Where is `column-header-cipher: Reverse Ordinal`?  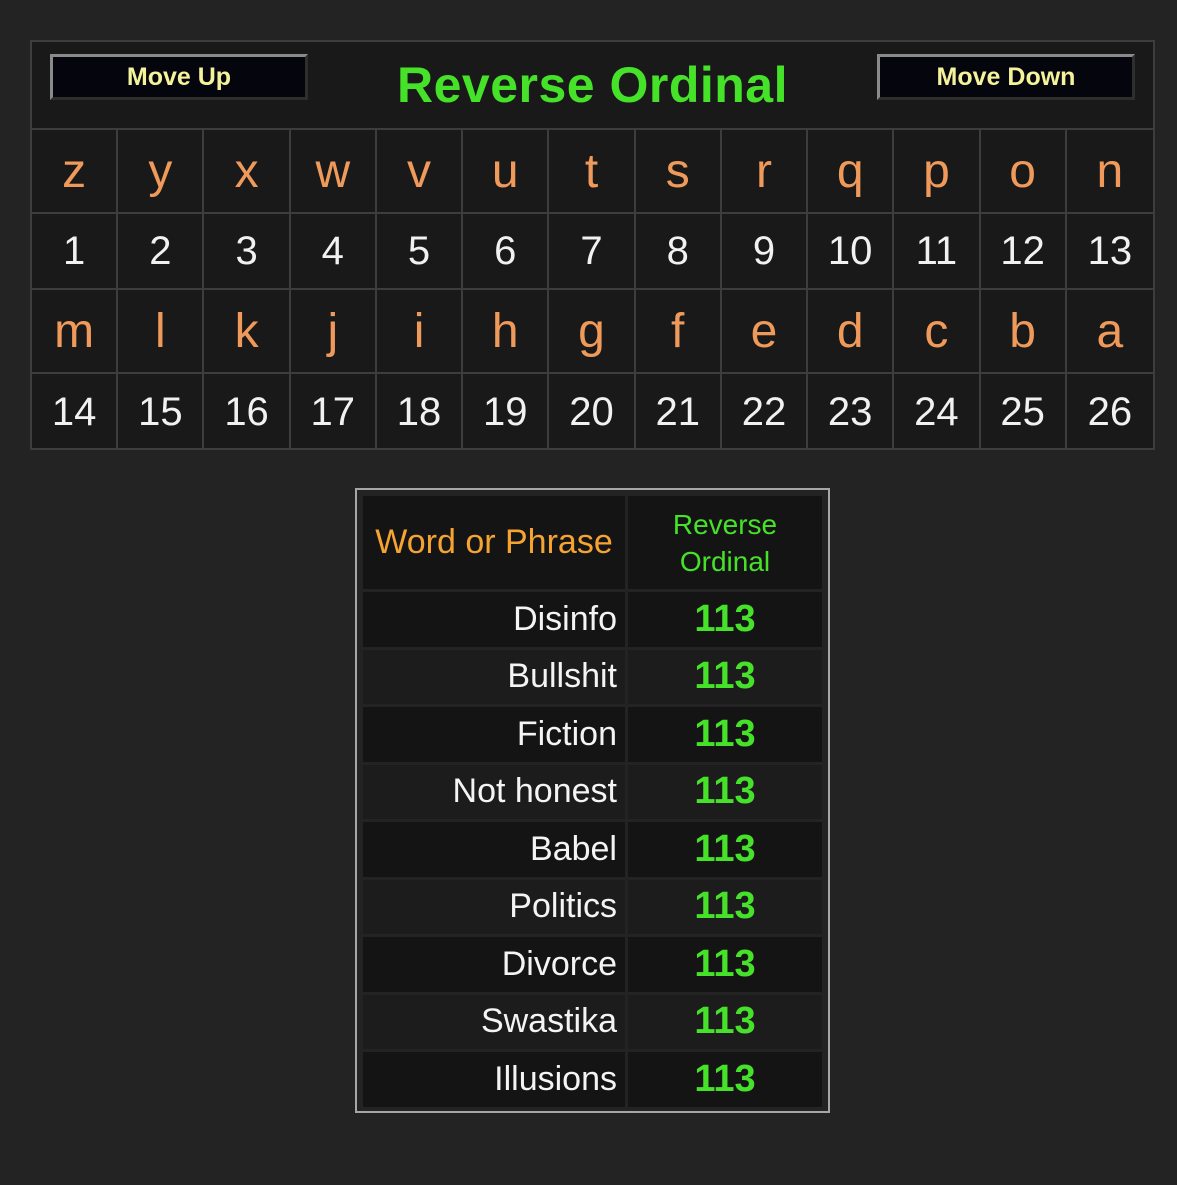
column-header-cipher: Reverse Ordinal is located at coordinates (725, 542).